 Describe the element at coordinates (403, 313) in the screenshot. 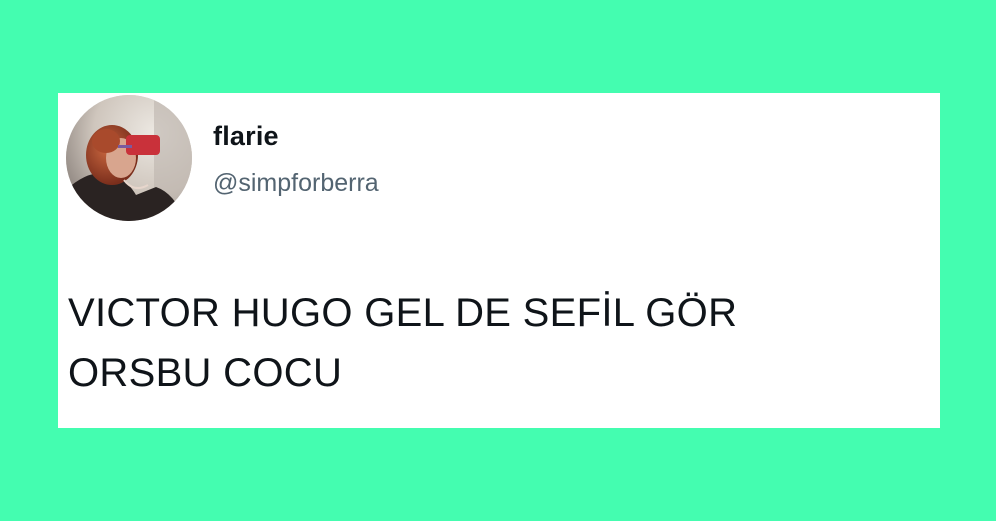

I see `tweet-text-line: VICTOR HUGO GEL DE SEFİL GÖR` at that location.